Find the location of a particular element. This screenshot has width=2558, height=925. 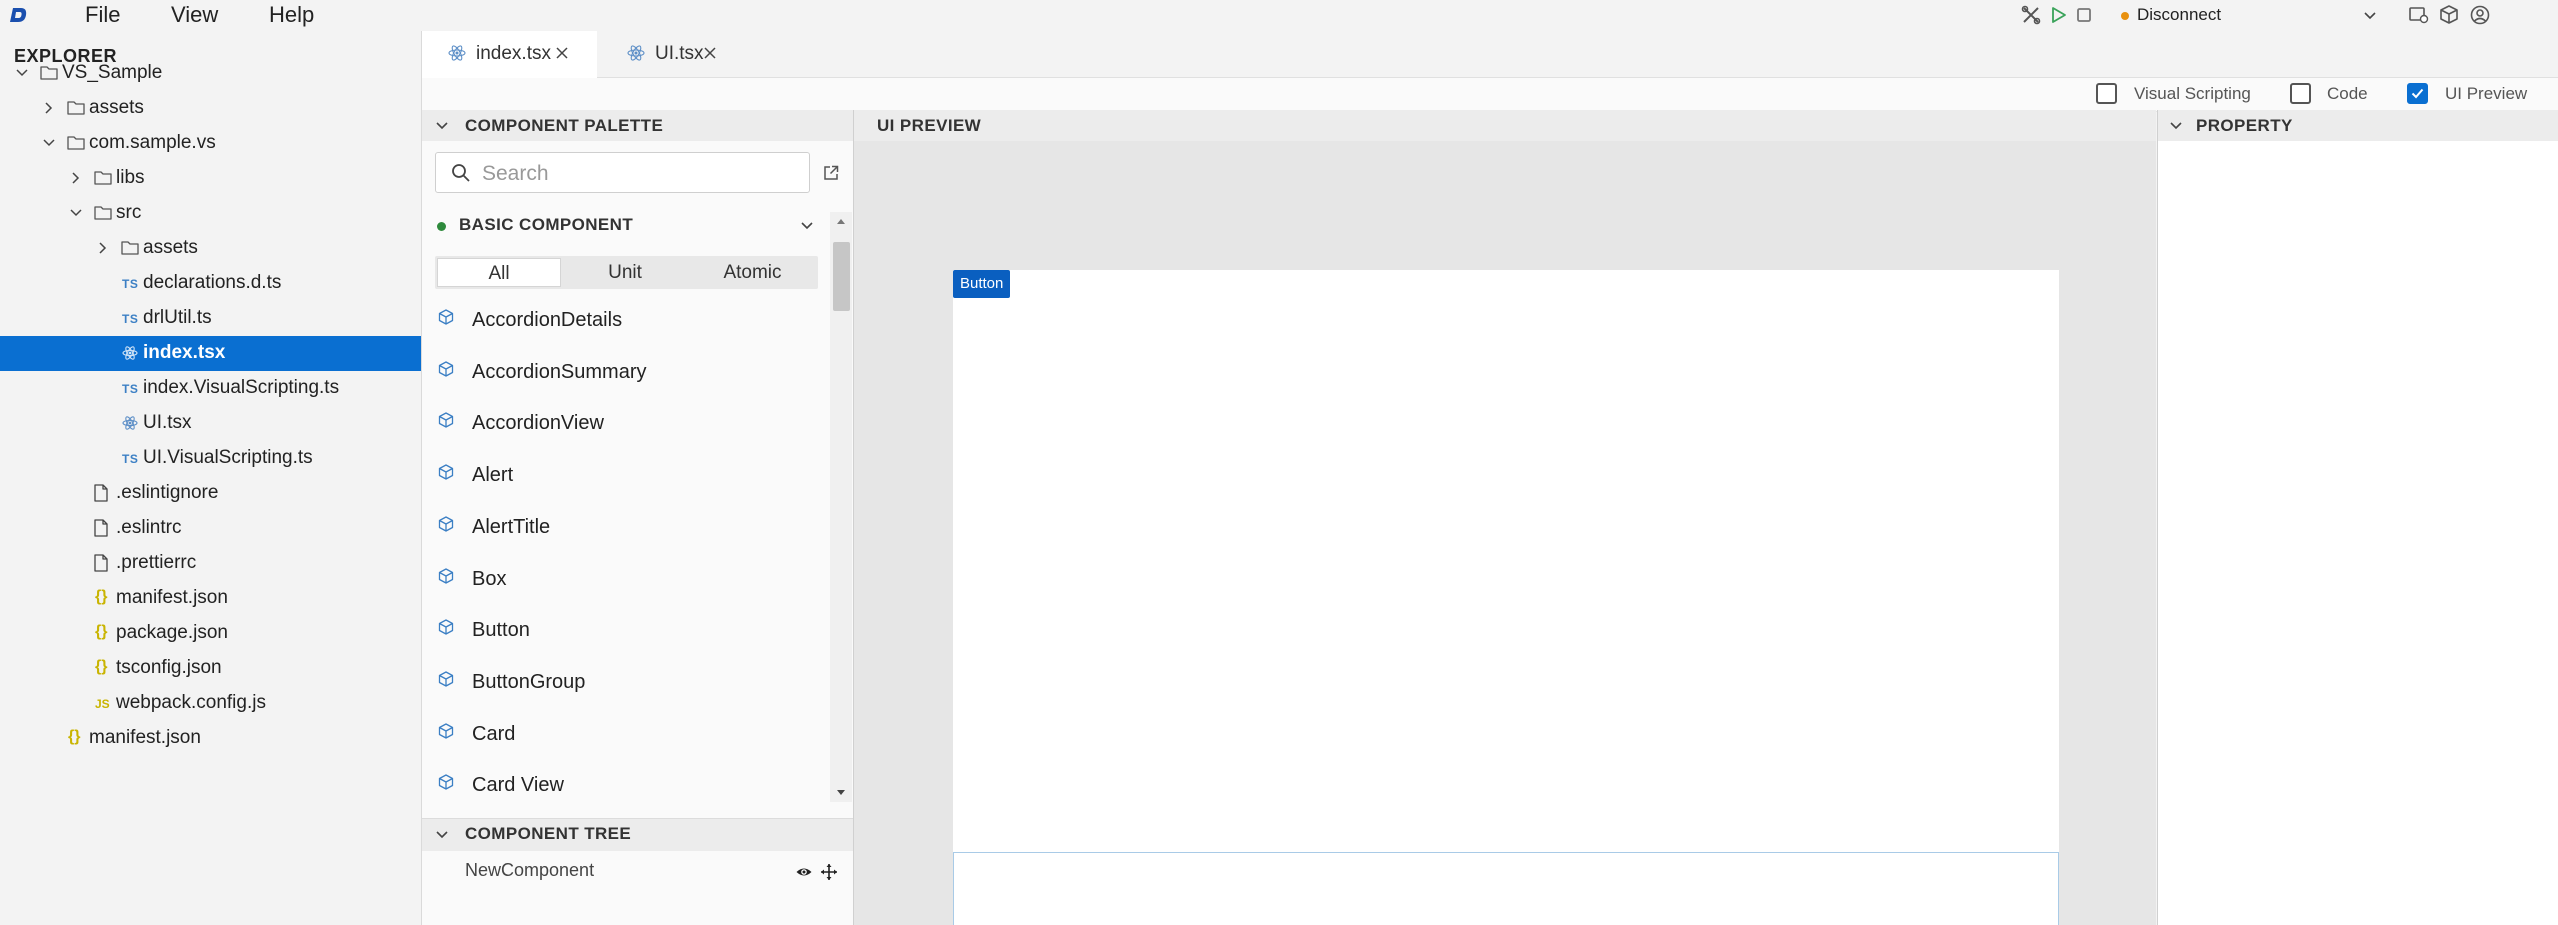

external-link-icon is located at coordinates (831, 173).